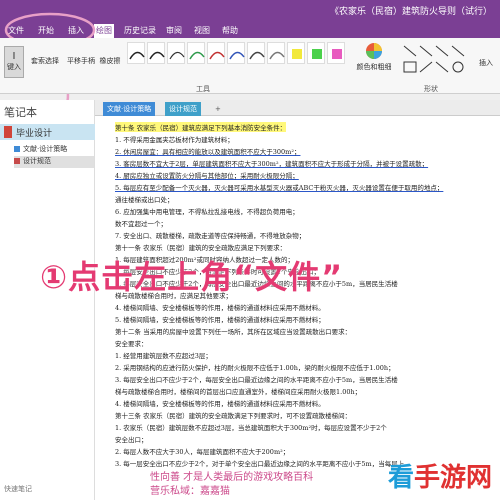 The height and width of the screenshot is (500, 500). What do you see at coordinates (400, 478) in the screenshot?
I see `logo-mark: 看` at bounding box center [400, 478].